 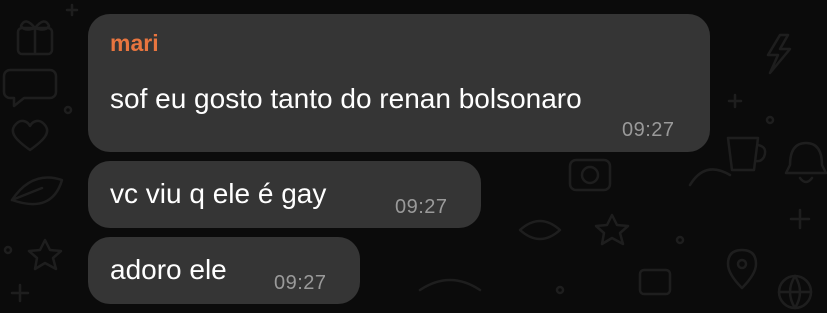 What do you see at coordinates (30, 135) in the screenshot?
I see `heart-icon` at bounding box center [30, 135].